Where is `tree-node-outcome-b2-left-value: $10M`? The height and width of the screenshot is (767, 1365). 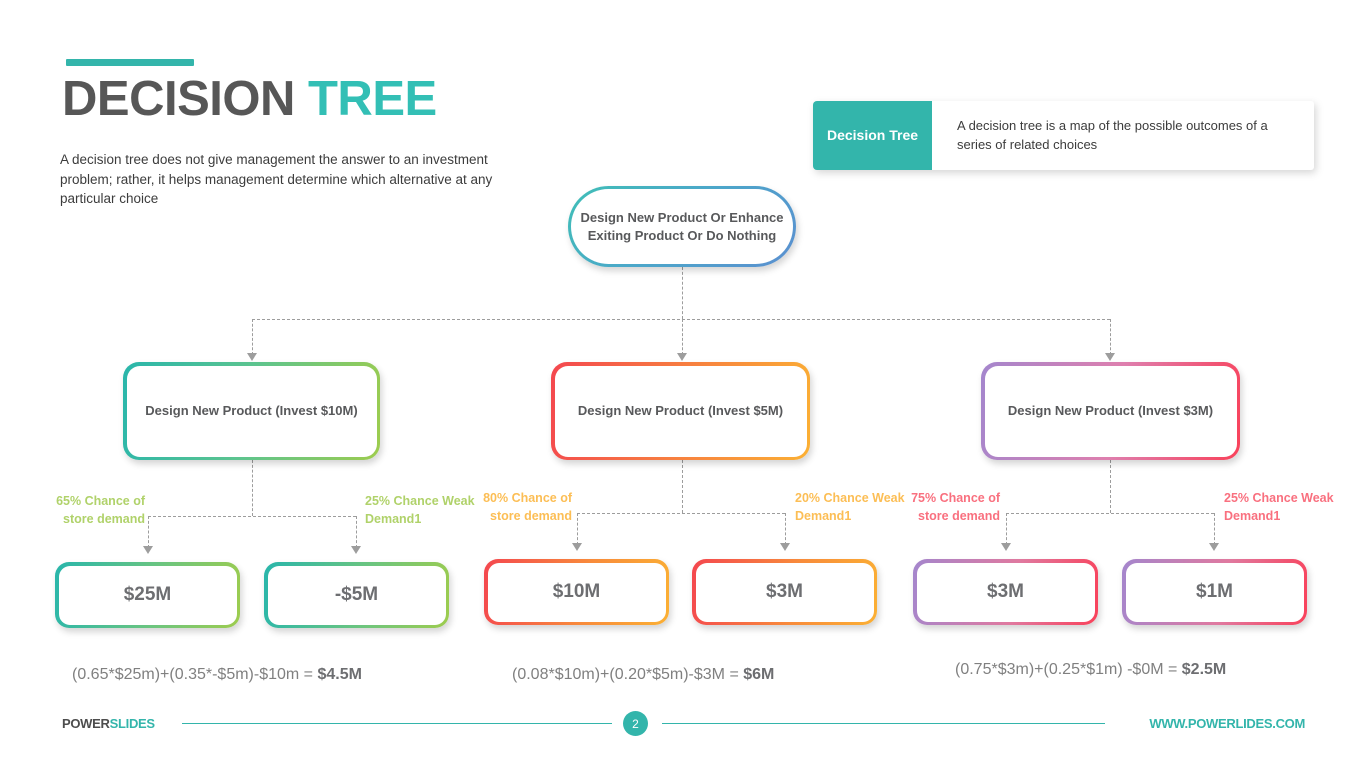 tree-node-outcome-b2-left-value: $10M is located at coordinates (576, 592).